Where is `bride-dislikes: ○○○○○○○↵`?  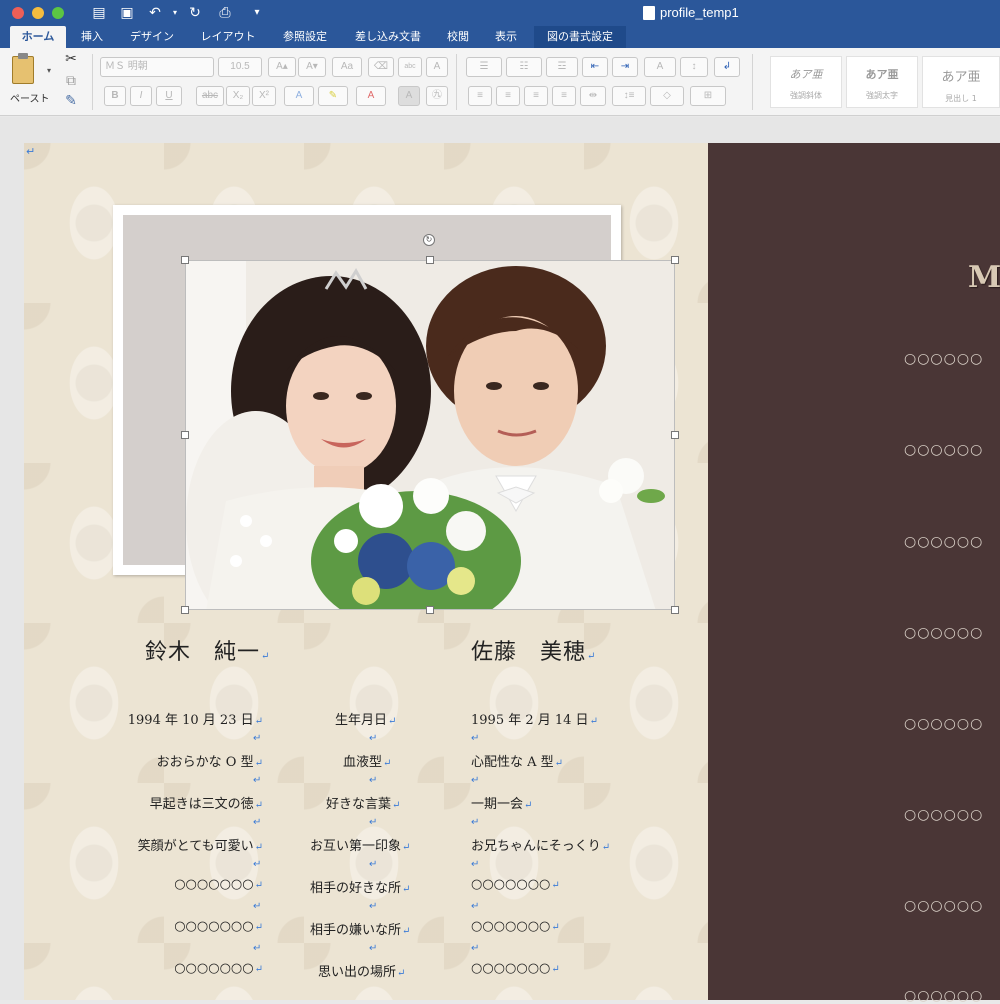
bride-dislikes: ○○○○○○○↵ is located at coordinates (515, 926).